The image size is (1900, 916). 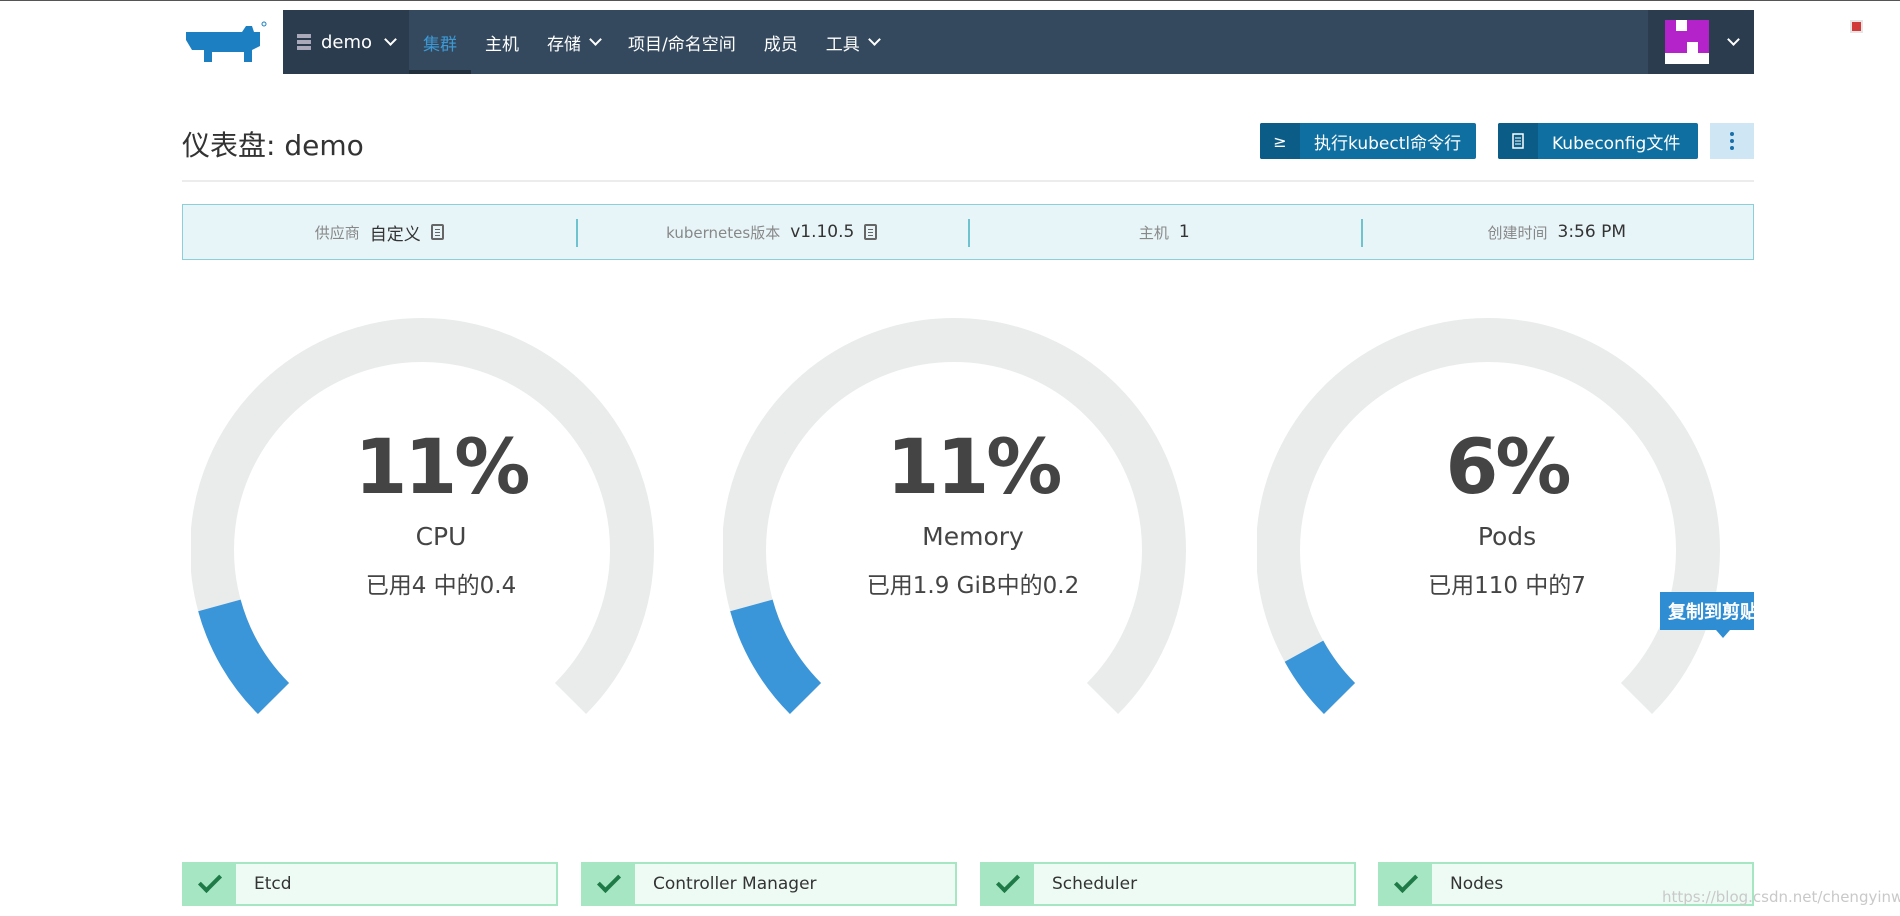 I want to click on status-controller-manager: Controller Manager, so click(x=769, y=884).